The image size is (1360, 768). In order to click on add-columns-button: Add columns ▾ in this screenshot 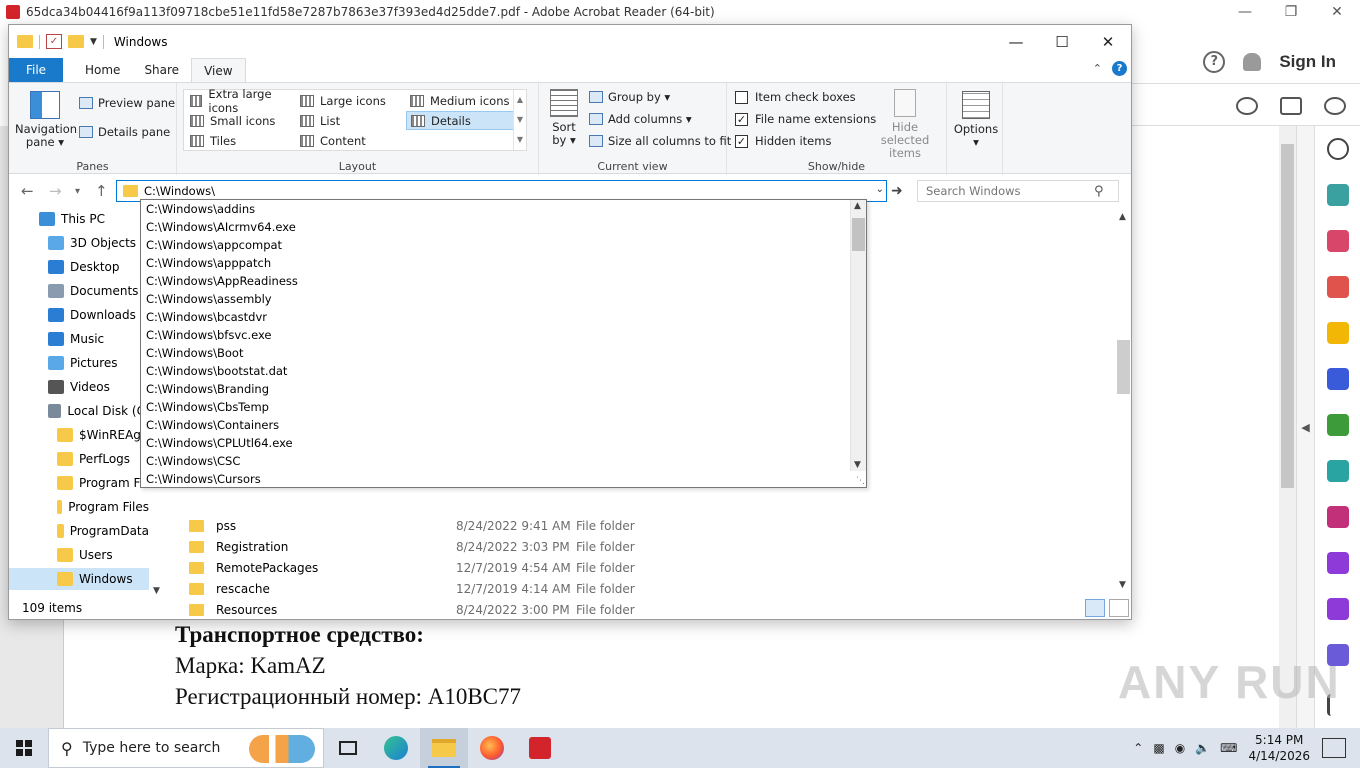, I will do `click(640, 119)`.